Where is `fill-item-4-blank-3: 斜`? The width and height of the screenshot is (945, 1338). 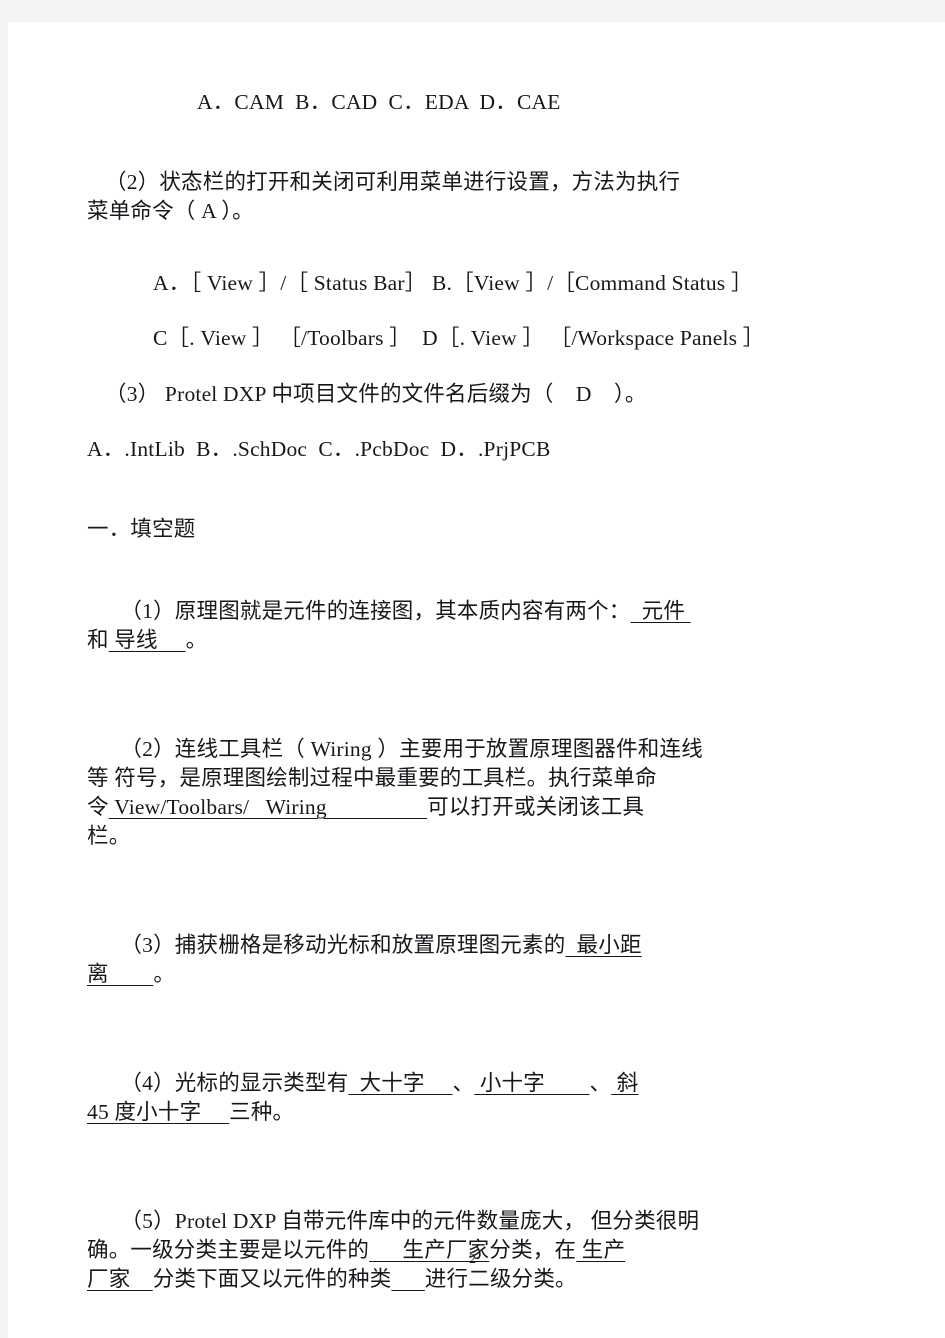
fill-item-4-blank-3: 斜 is located at coordinates (625, 1083).